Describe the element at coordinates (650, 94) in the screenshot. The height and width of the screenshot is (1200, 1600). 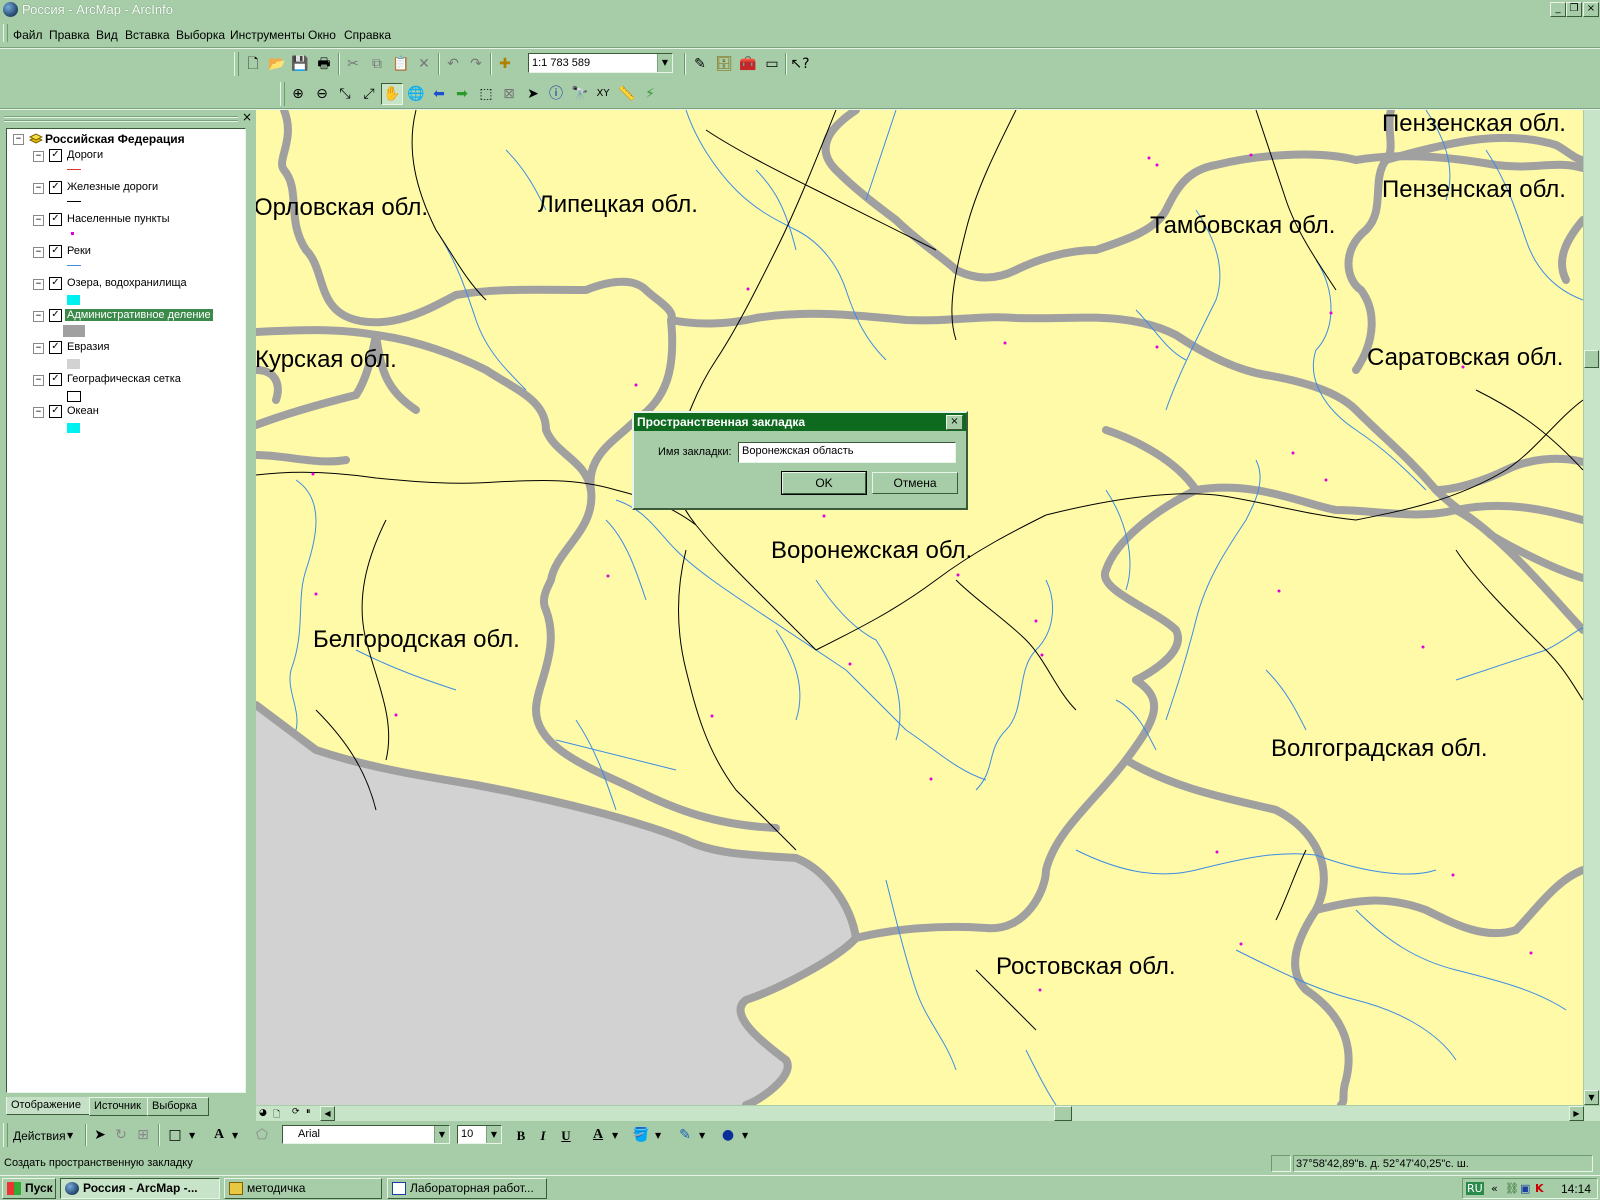
I see `hyperlink-icon: ⚡` at that location.